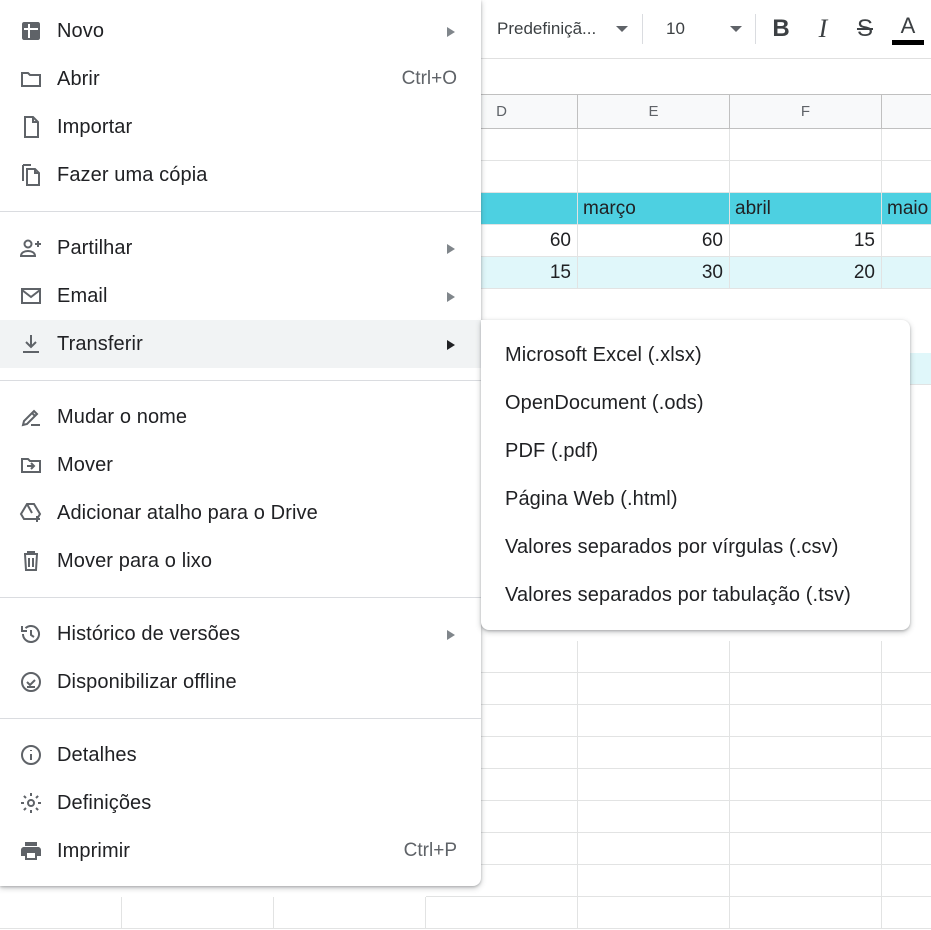 The height and width of the screenshot is (930, 931). I want to click on menu-item-new: Novo, so click(240, 31).